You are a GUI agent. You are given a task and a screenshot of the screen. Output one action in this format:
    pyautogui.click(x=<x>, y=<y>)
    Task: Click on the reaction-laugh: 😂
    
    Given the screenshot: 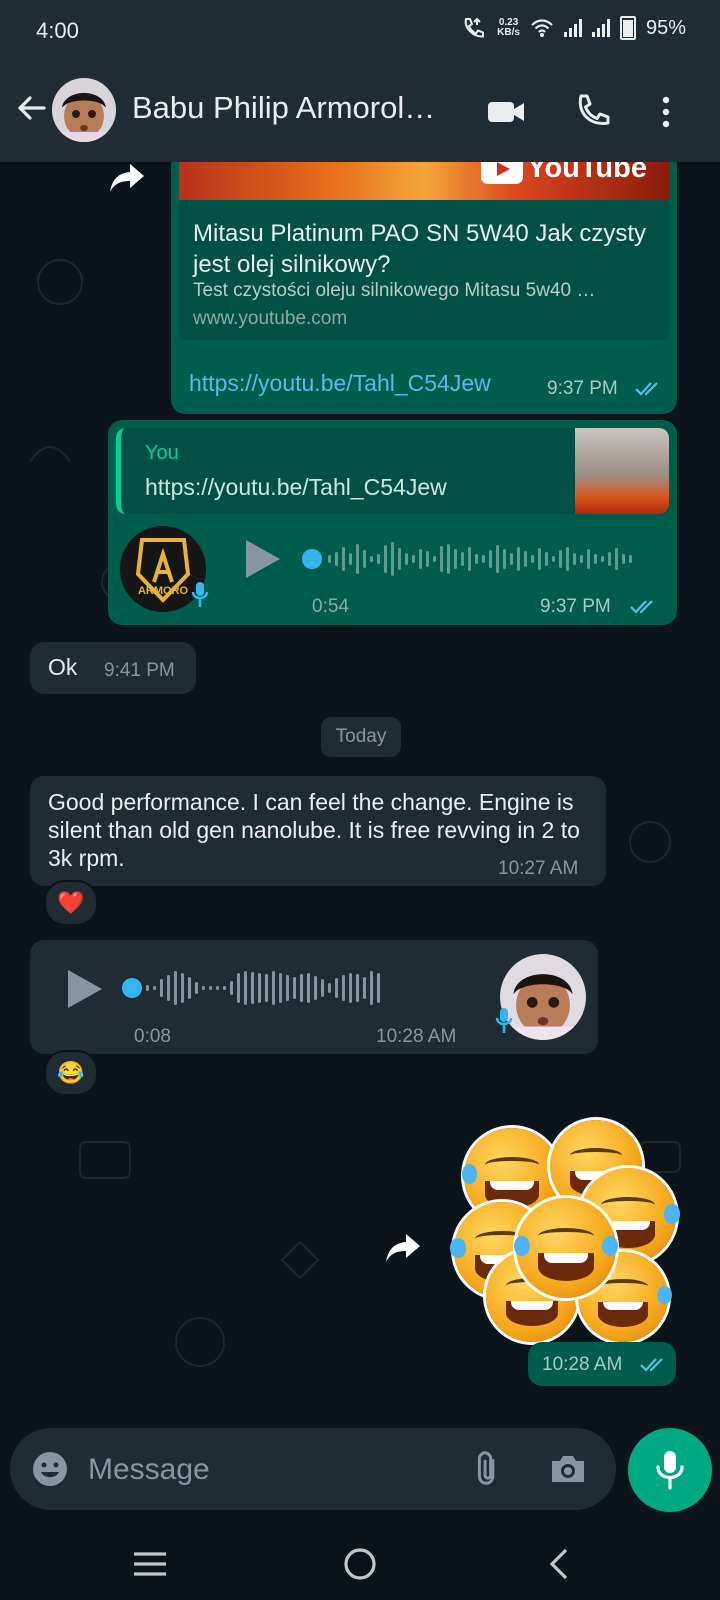 What is the action you would take?
    pyautogui.click(x=71, y=1073)
    